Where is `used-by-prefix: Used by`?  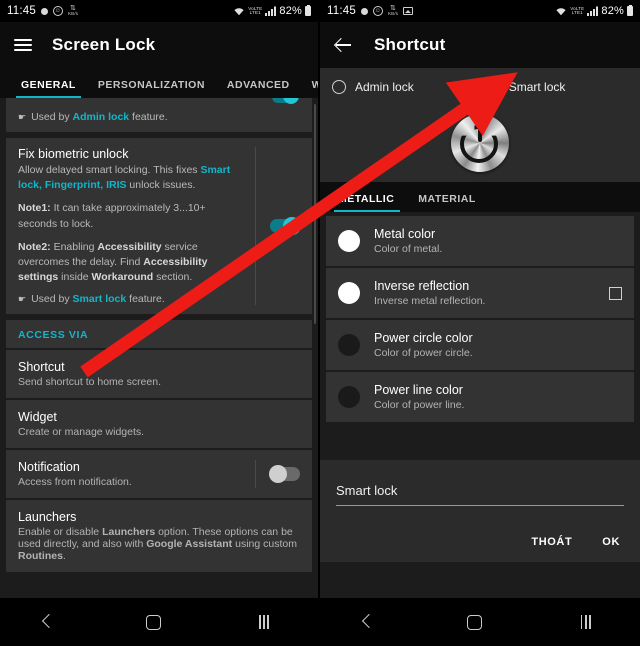 used-by-prefix: Used by is located at coordinates (50, 117).